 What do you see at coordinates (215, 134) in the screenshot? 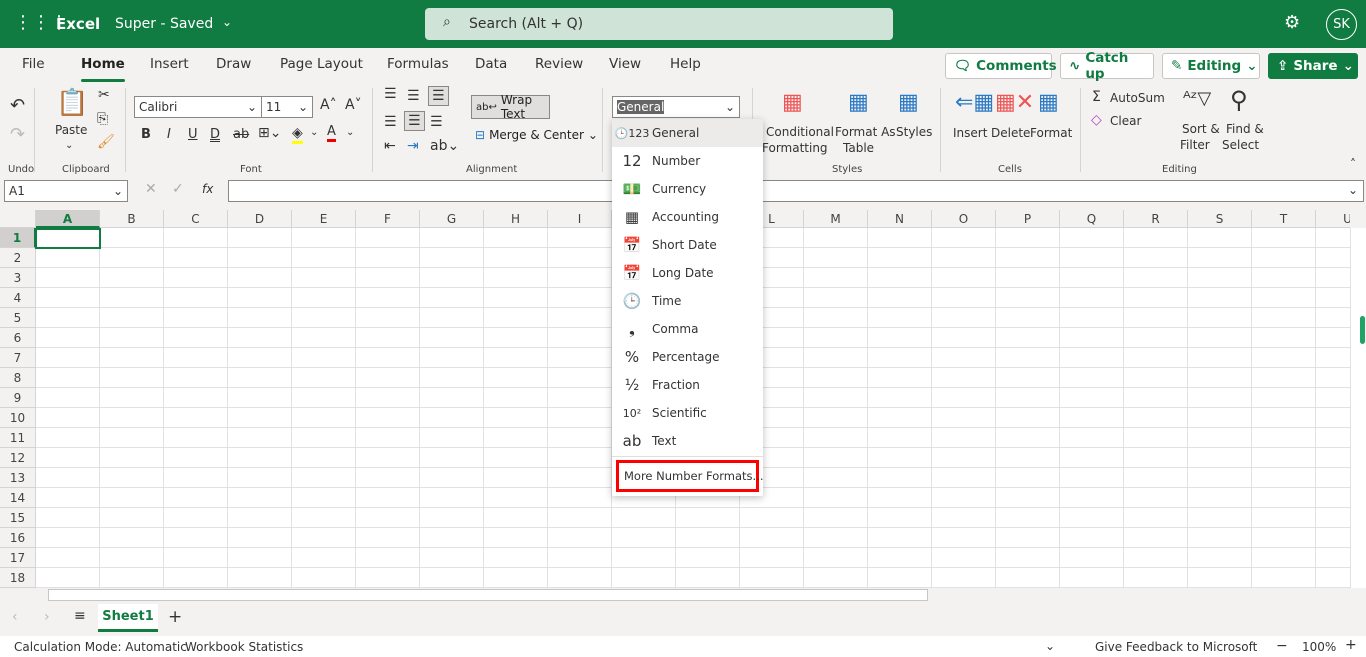
I see `double-underline-button: D` at bounding box center [215, 134].